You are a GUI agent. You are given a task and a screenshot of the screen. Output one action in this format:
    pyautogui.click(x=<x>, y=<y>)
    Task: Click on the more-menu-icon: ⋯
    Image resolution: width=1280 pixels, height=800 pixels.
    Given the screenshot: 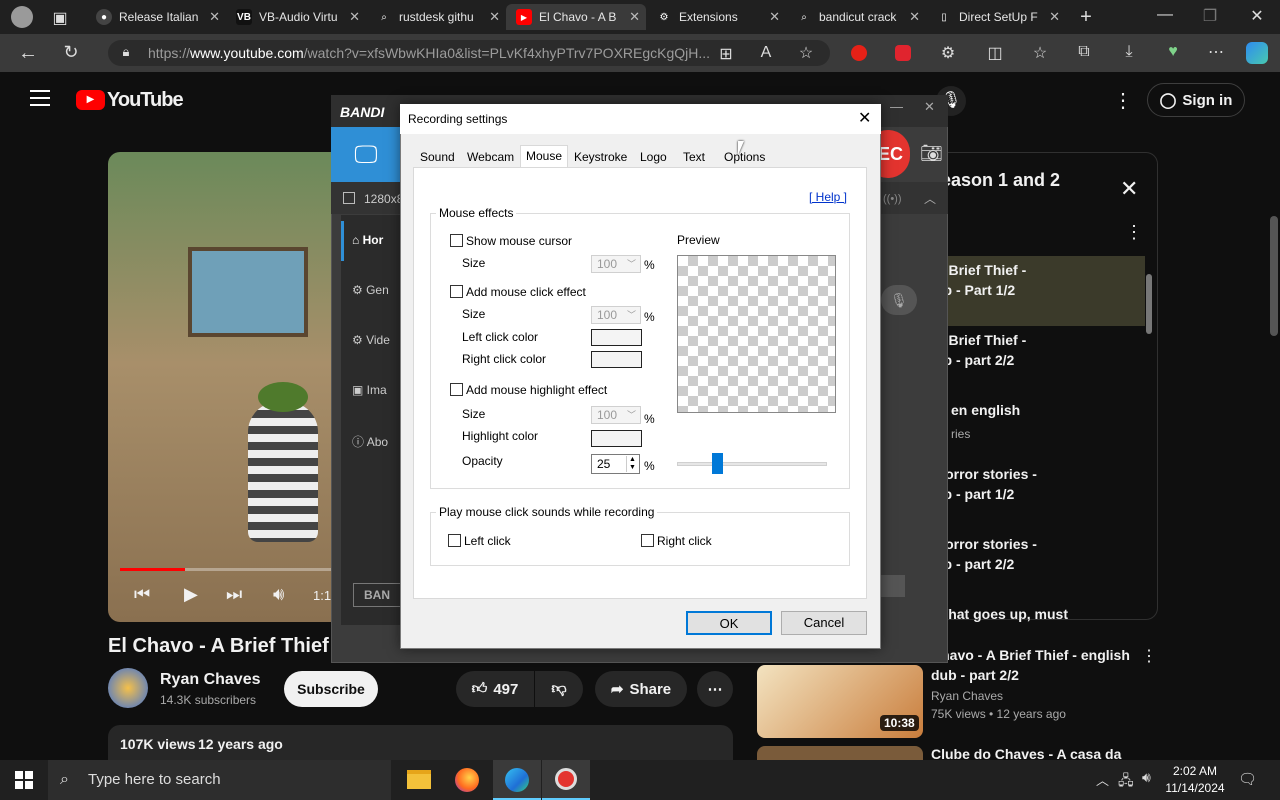 What is the action you would take?
    pyautogui.click(x=1216, y=52)
    